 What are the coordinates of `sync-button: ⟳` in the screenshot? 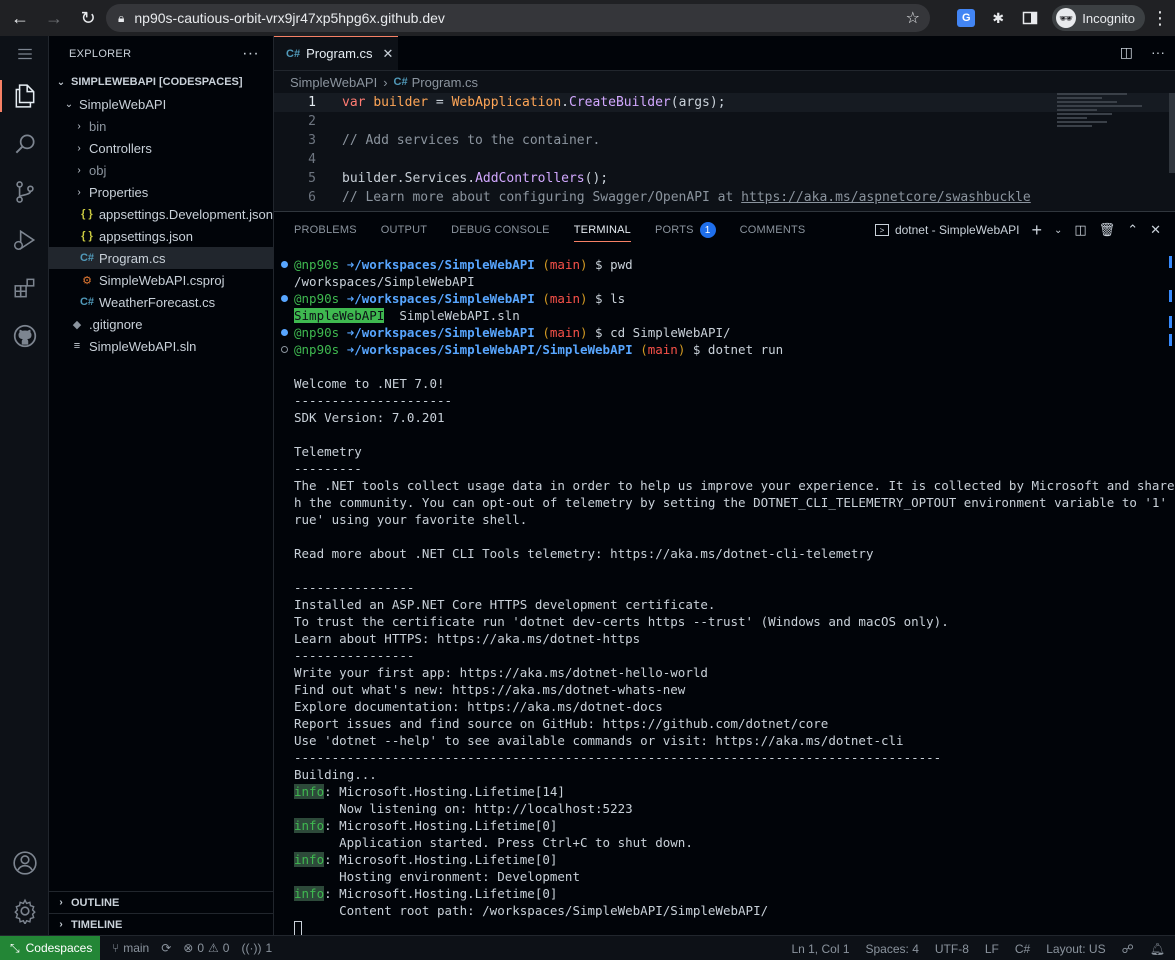 It's located at (166, 948).